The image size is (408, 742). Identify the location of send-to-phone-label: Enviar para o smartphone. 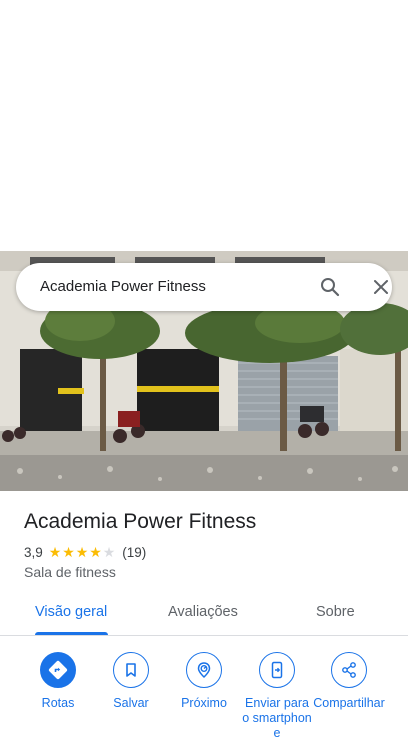
(277, 718).